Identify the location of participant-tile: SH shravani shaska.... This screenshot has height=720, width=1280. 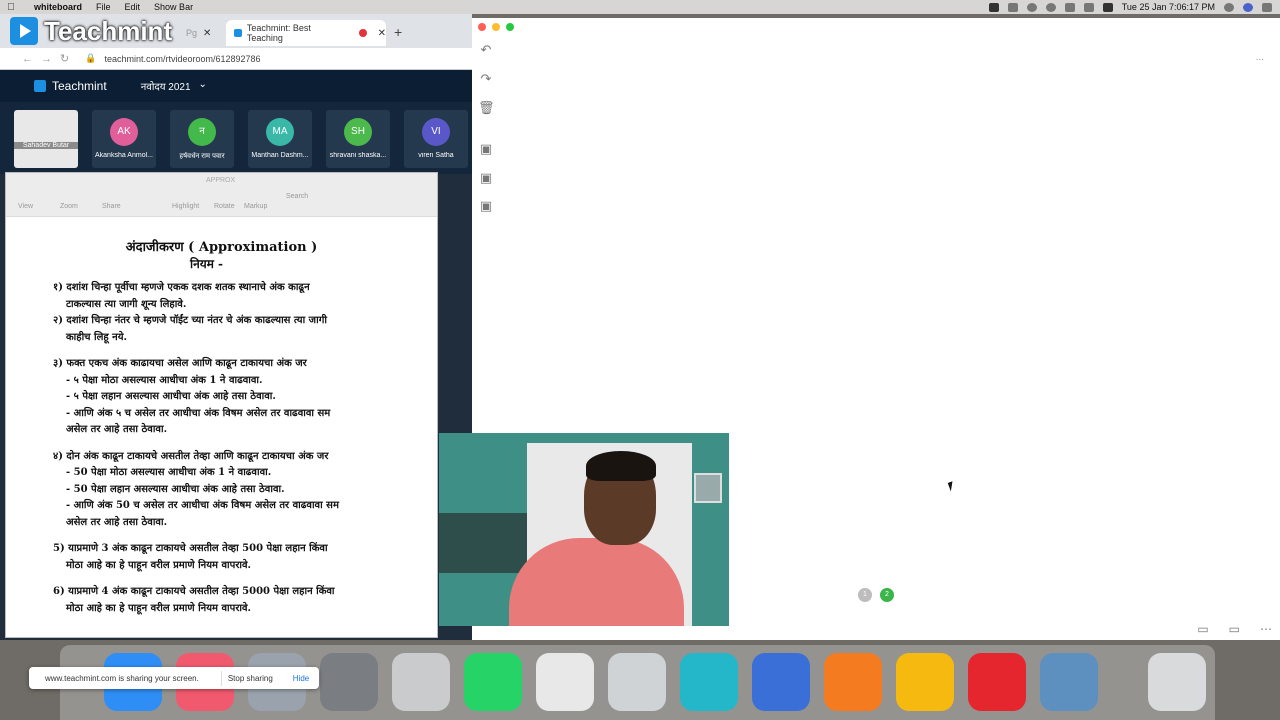
(358, 139).